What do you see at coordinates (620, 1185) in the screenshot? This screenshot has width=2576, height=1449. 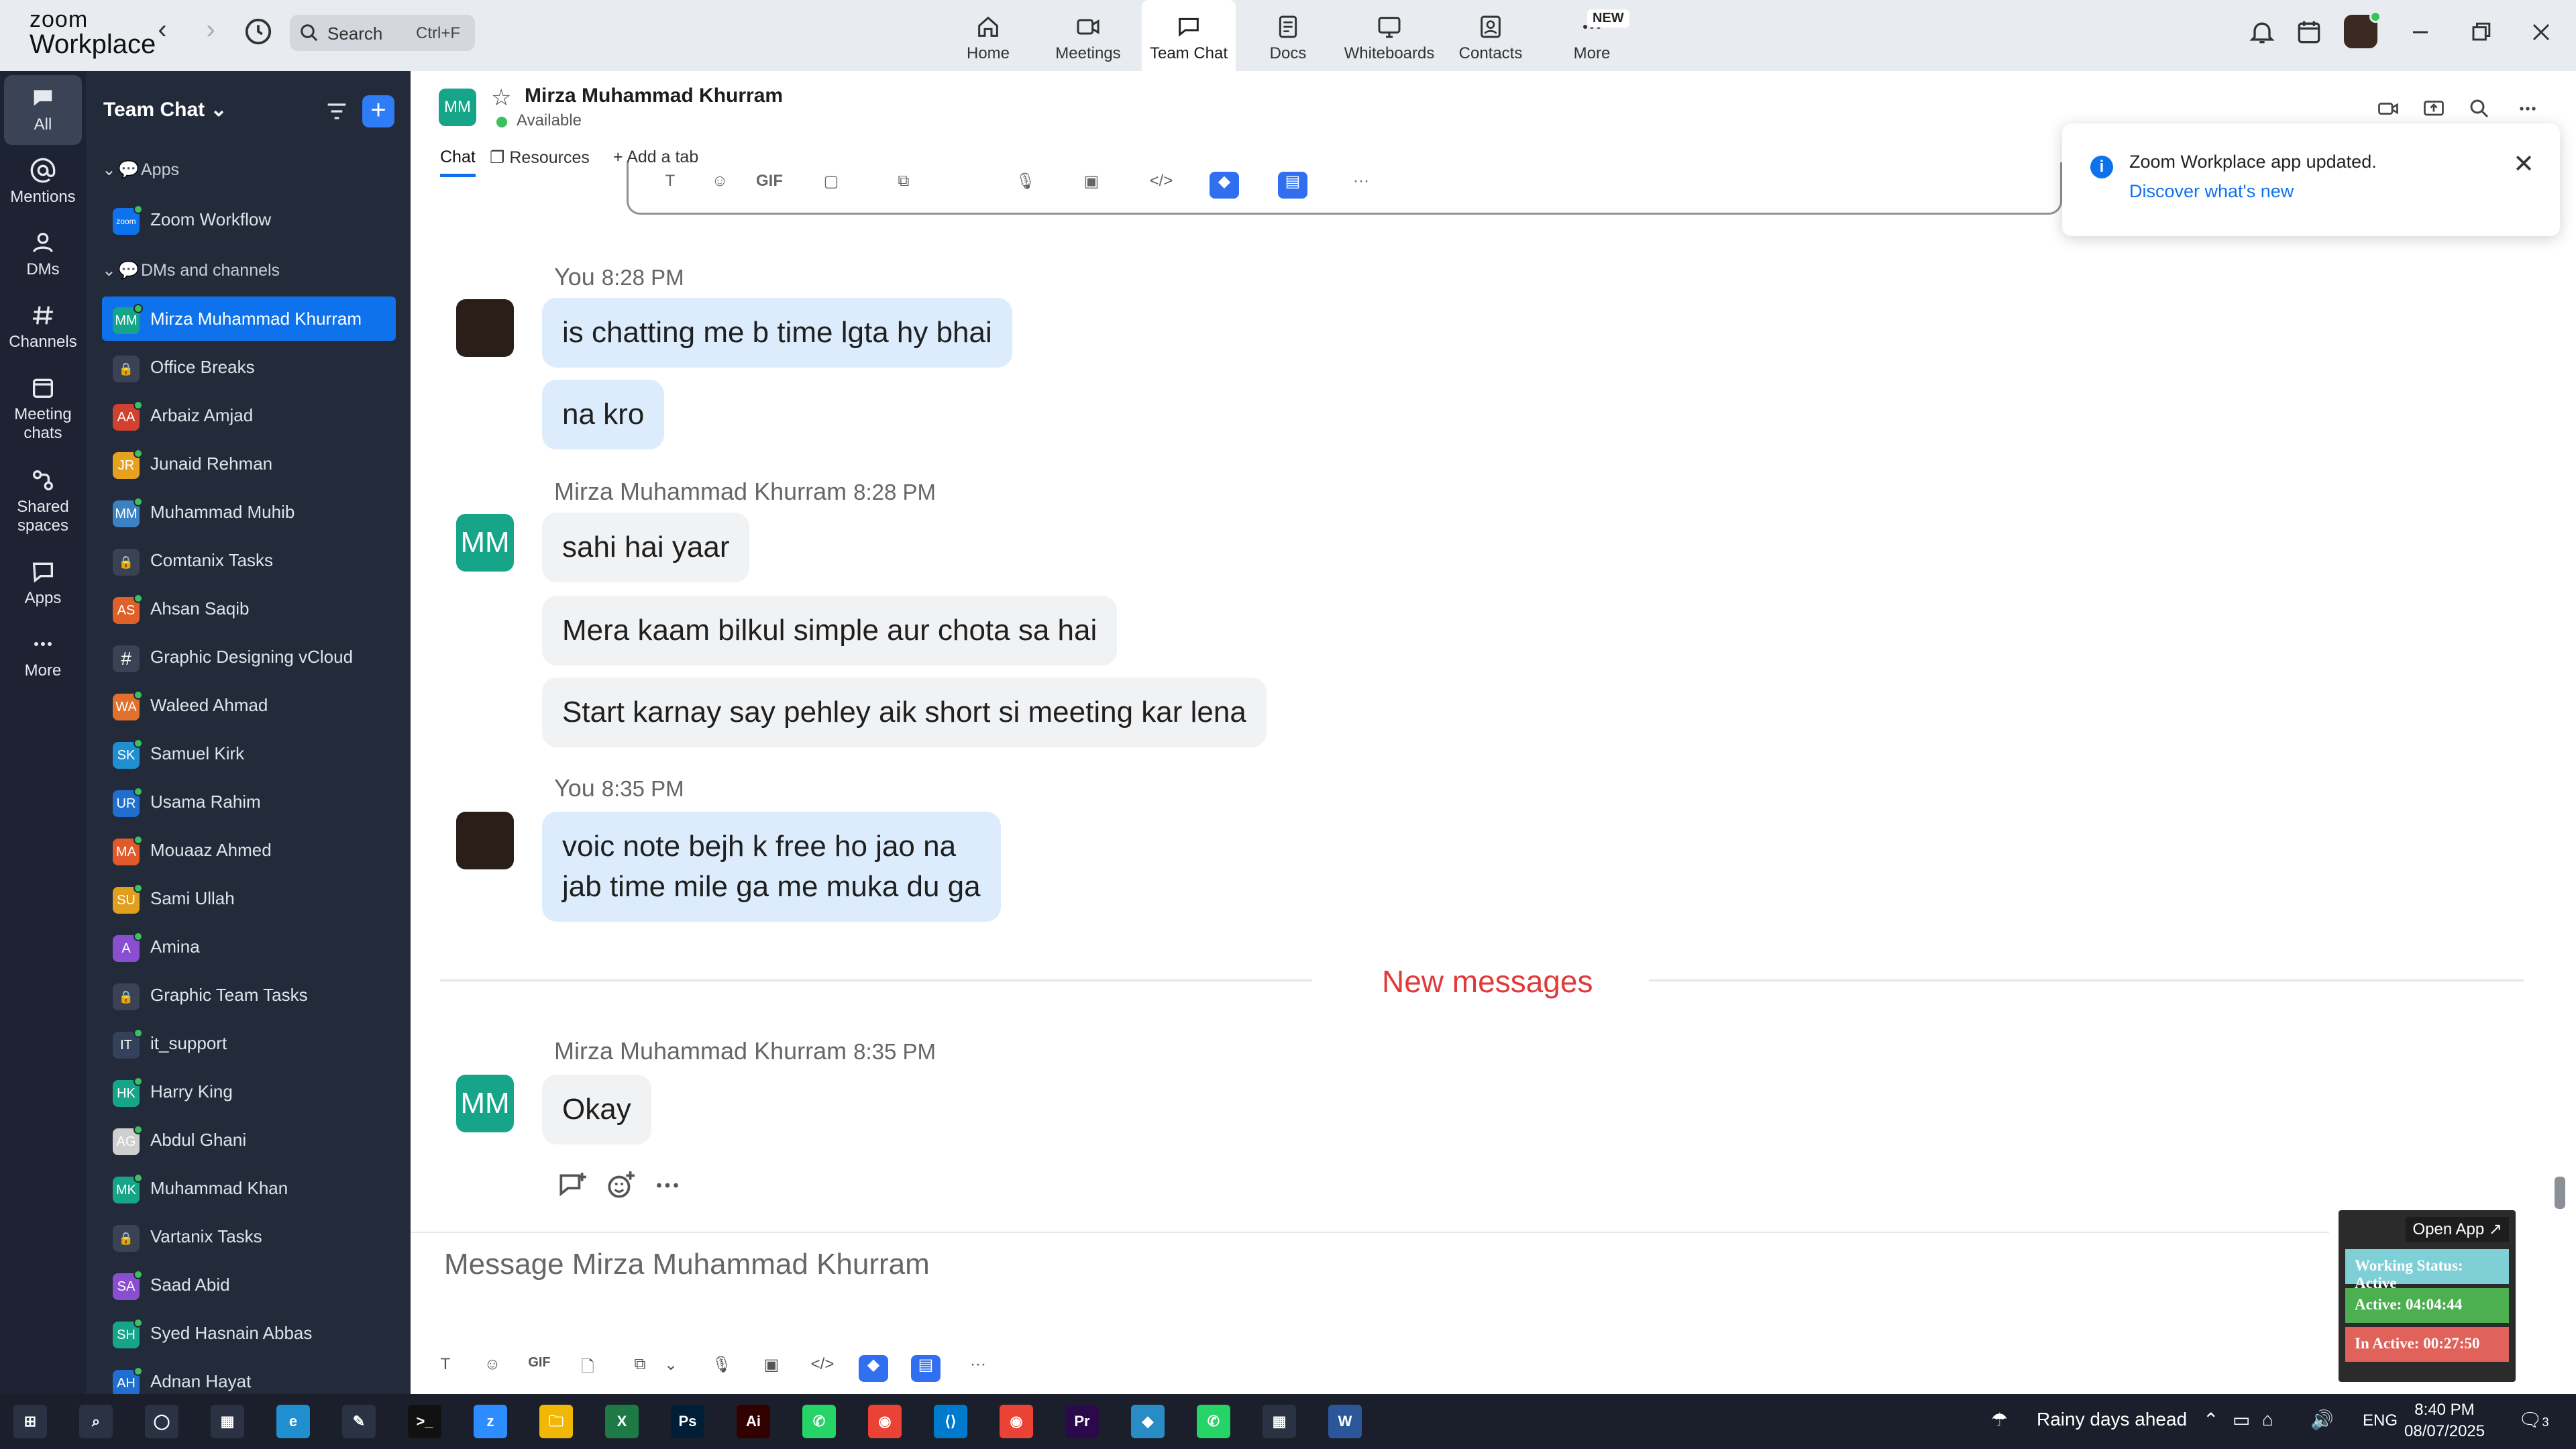 I see `add-reaction-icon` at bounding box center [620, 1185].